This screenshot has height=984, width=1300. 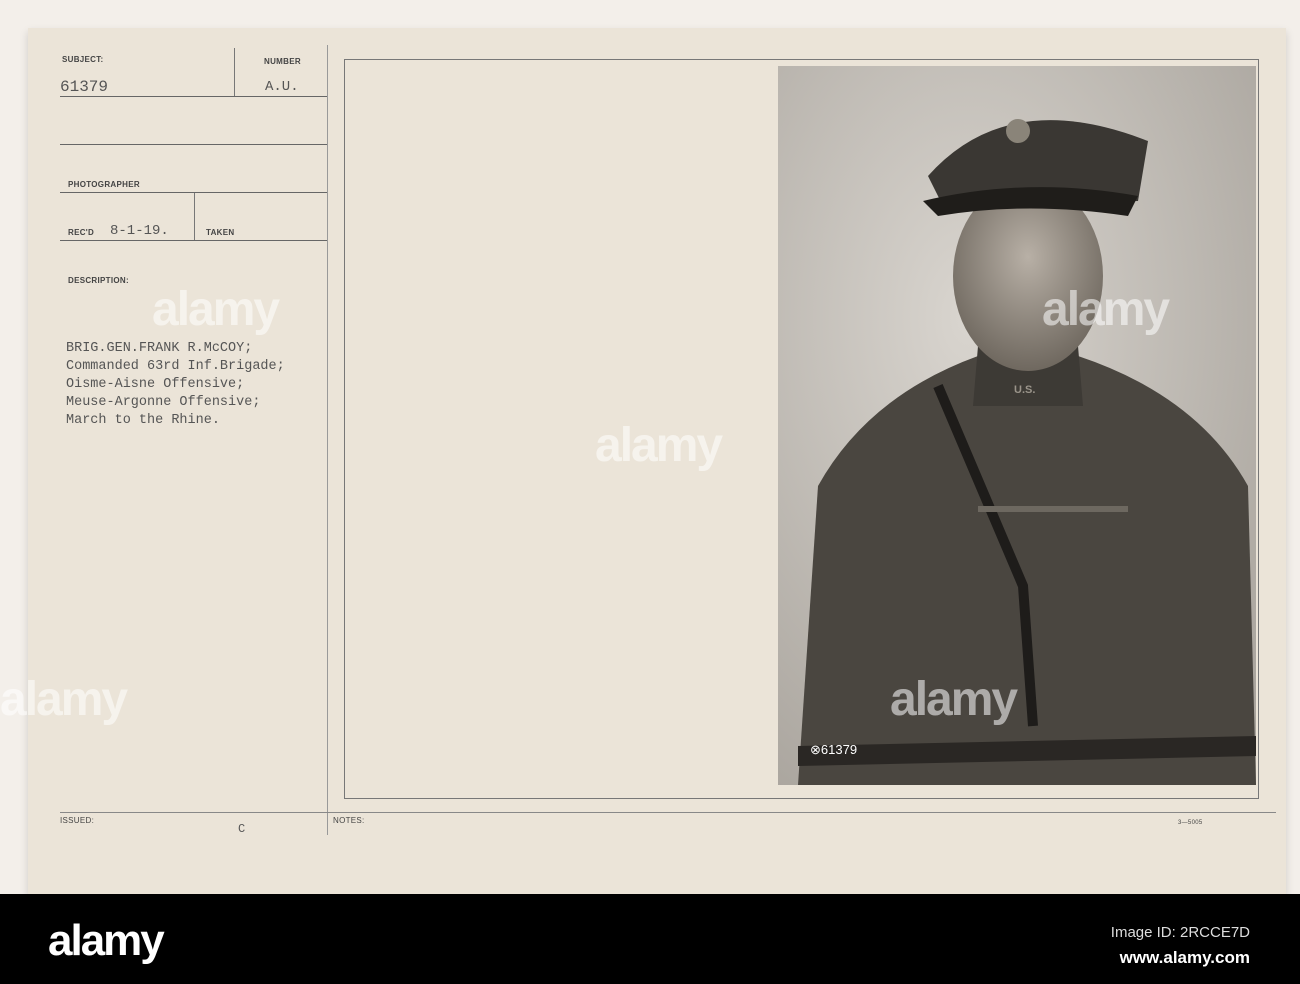 I want to click on stock-footer: alamy Image ID: 2RCCE7D www.alamy.com, so click(x=650, y=939).